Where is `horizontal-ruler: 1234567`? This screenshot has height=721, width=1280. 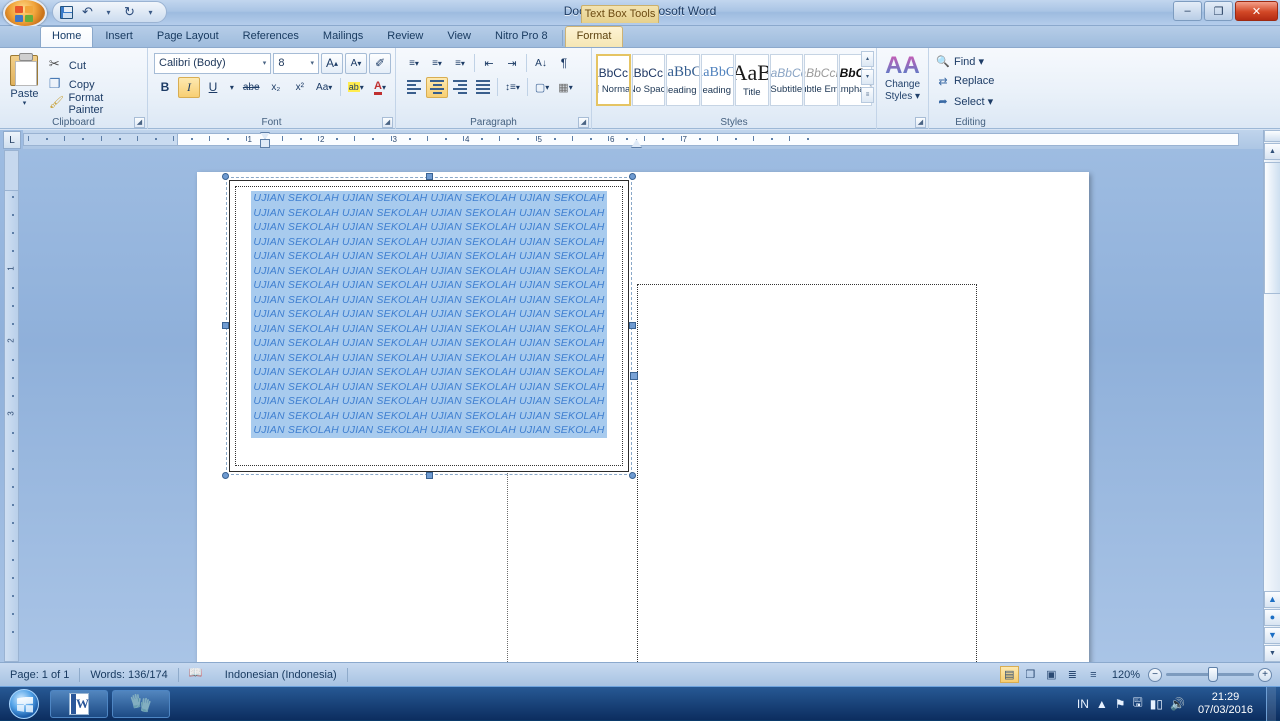
horizontal-ruler: 1234567 is located at coordinates (643, 139).